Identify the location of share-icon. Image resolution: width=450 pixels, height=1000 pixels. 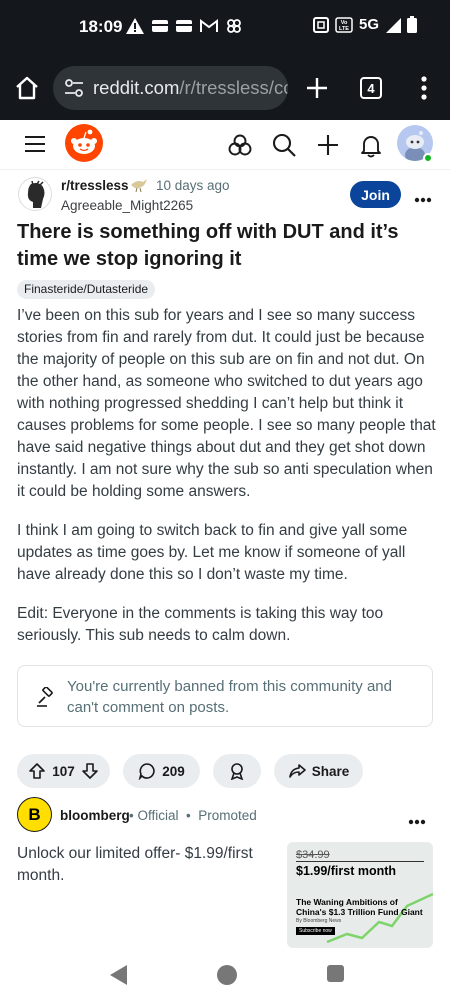
(297, 771).